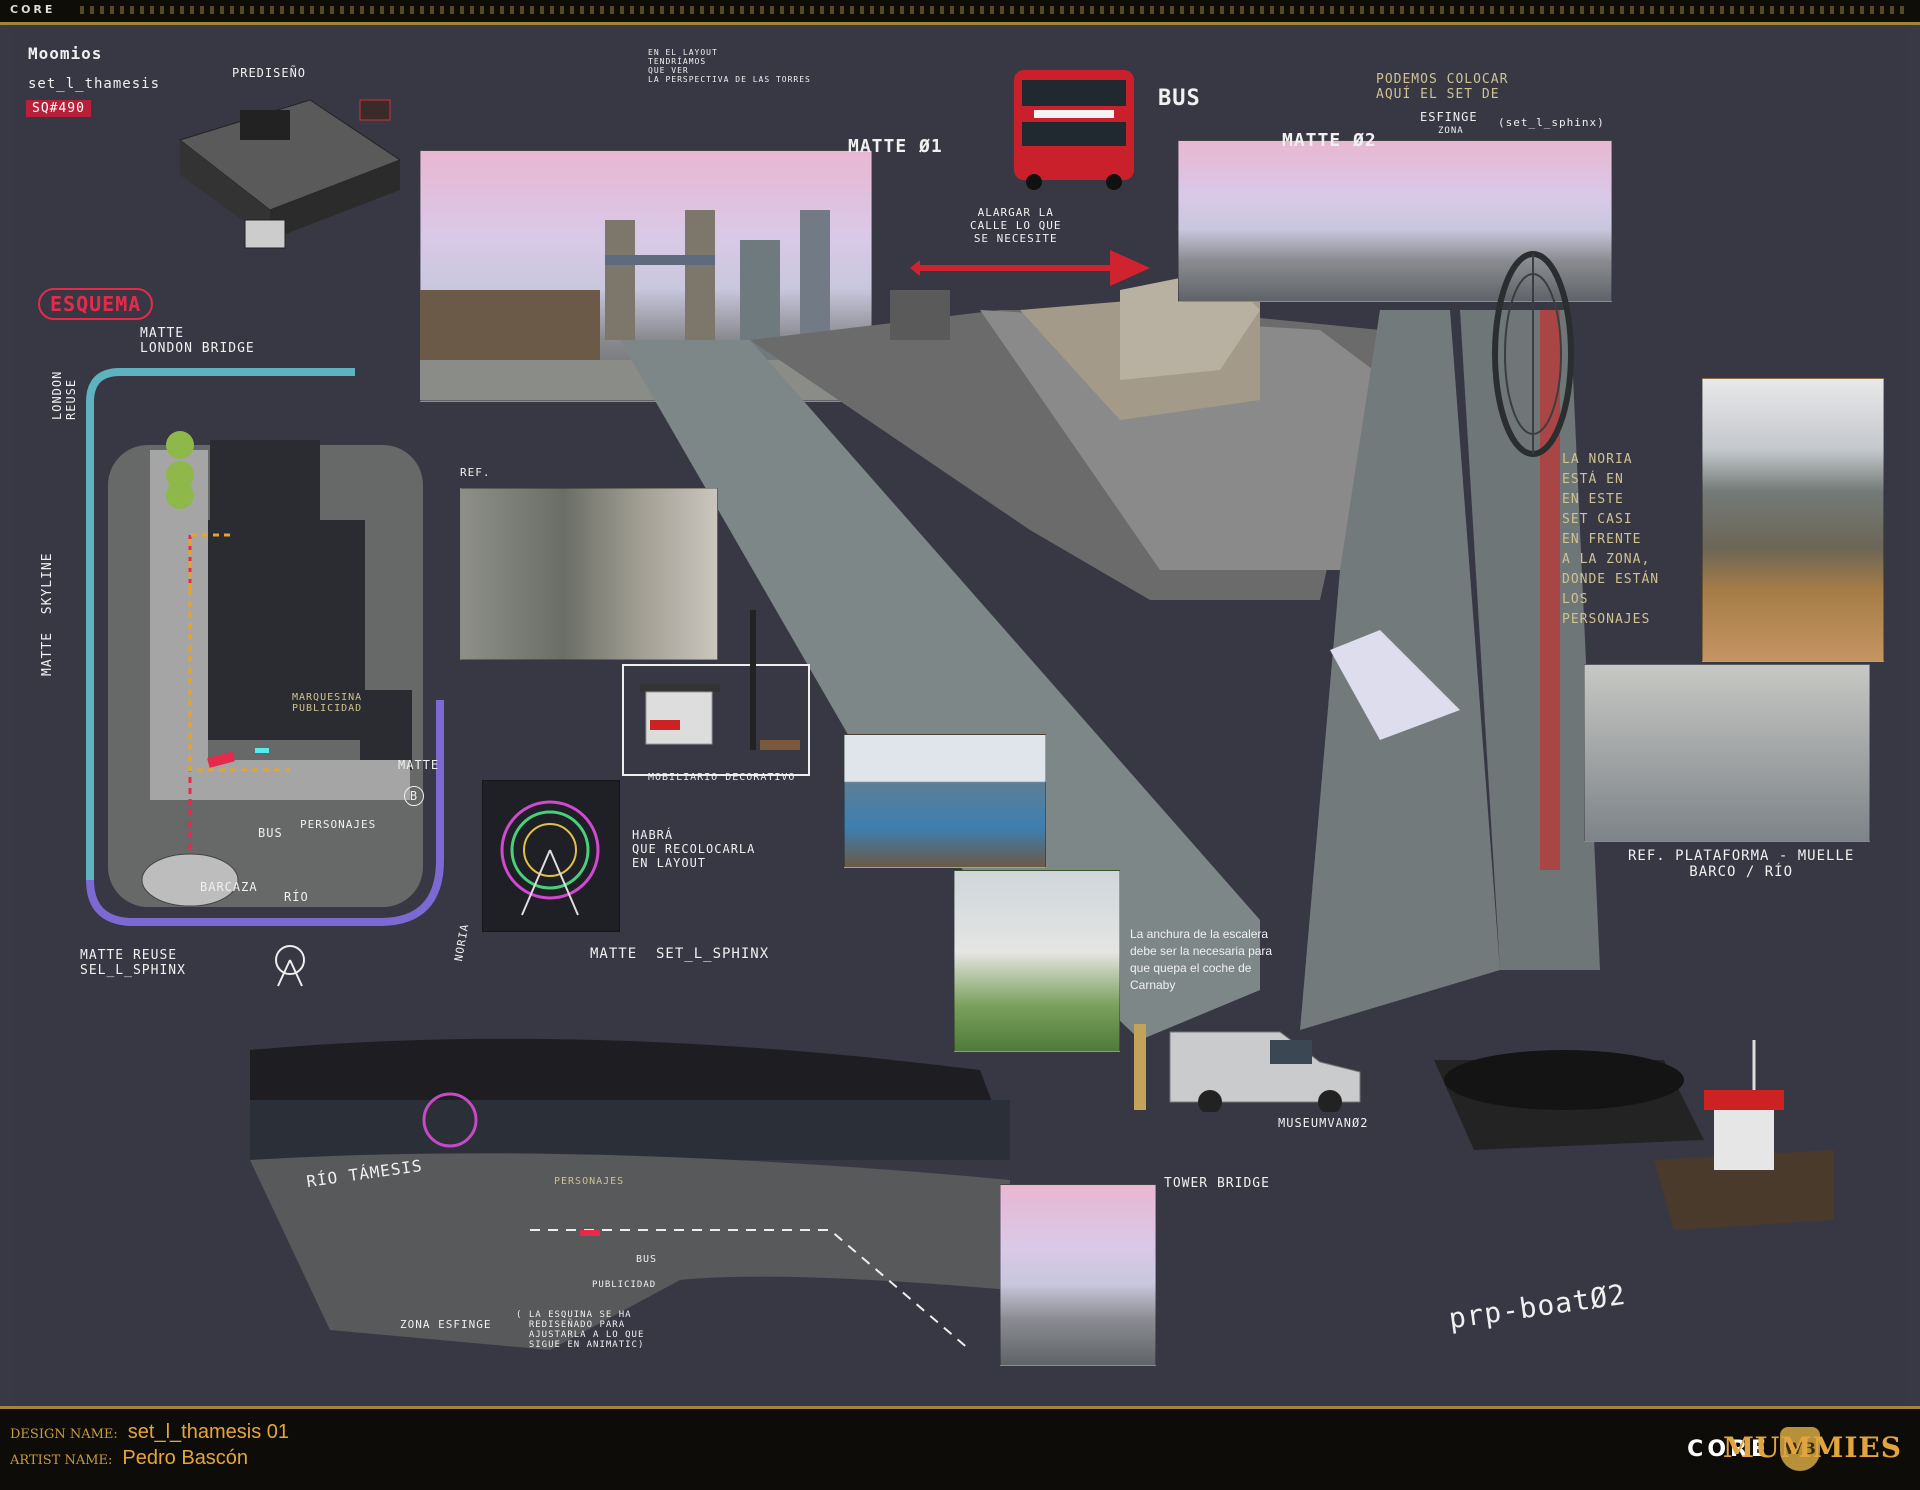 Image resolution: width=1920 pixels, height=1490 pixels. I want to click on artist-name-value: Pedro Bascón, so click(185, 1458).